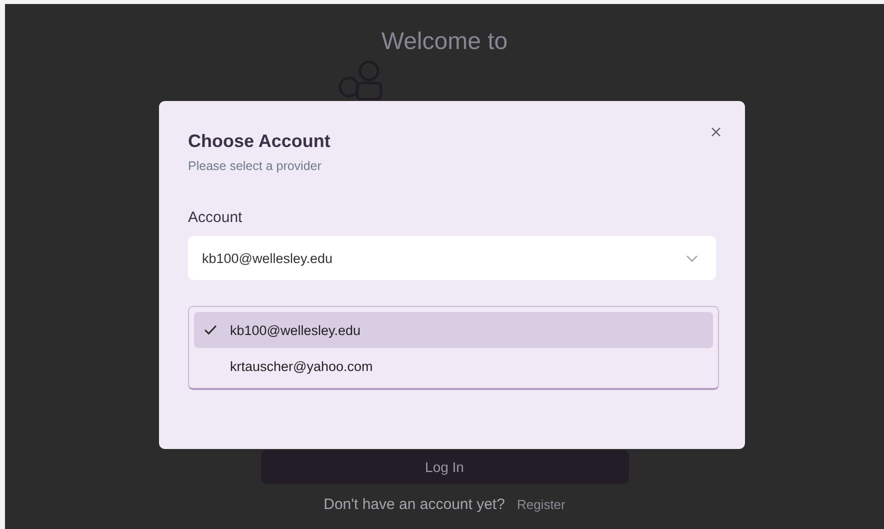 This screenshot has width=884, height=529. Describe the element at coordinates (414, 504) in the screenshot. I see `register-prompt: Don't have an account yet?` at that location.